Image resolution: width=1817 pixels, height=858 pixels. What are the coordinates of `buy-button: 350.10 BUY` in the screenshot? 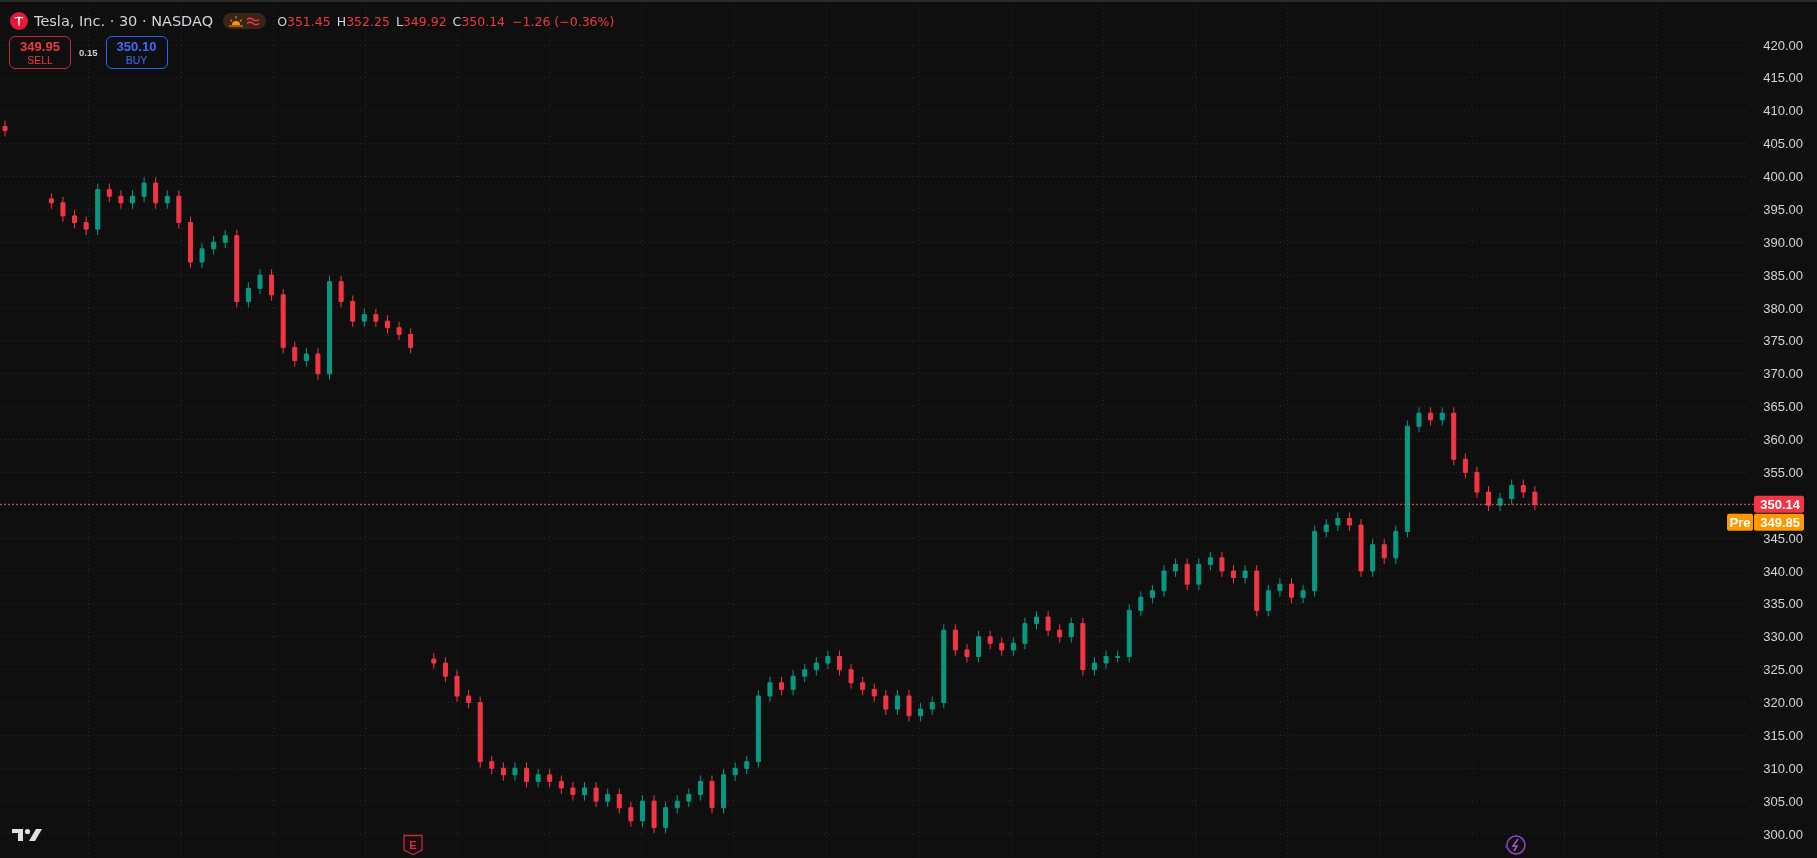 It's located at (136, 52).